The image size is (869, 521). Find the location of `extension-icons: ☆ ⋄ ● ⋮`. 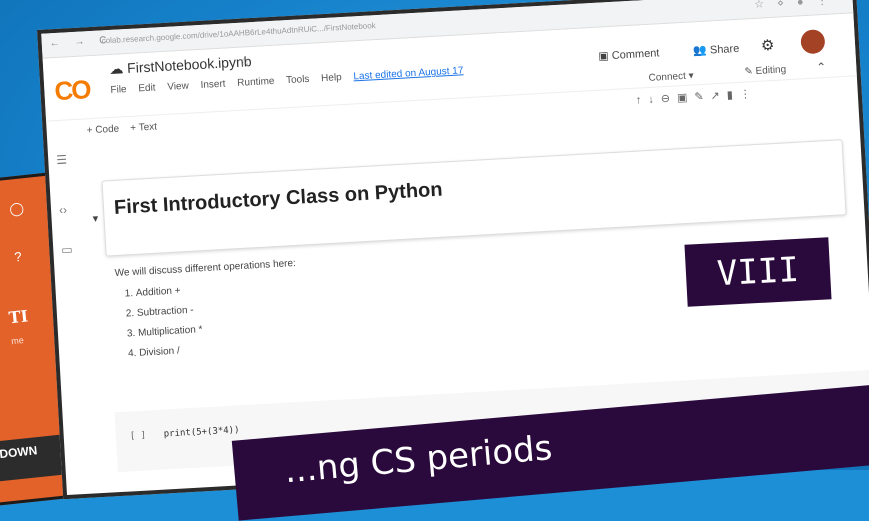

extension-icons: ☆ ⋄ ● ⋮ is located at coordinates (793, 5).